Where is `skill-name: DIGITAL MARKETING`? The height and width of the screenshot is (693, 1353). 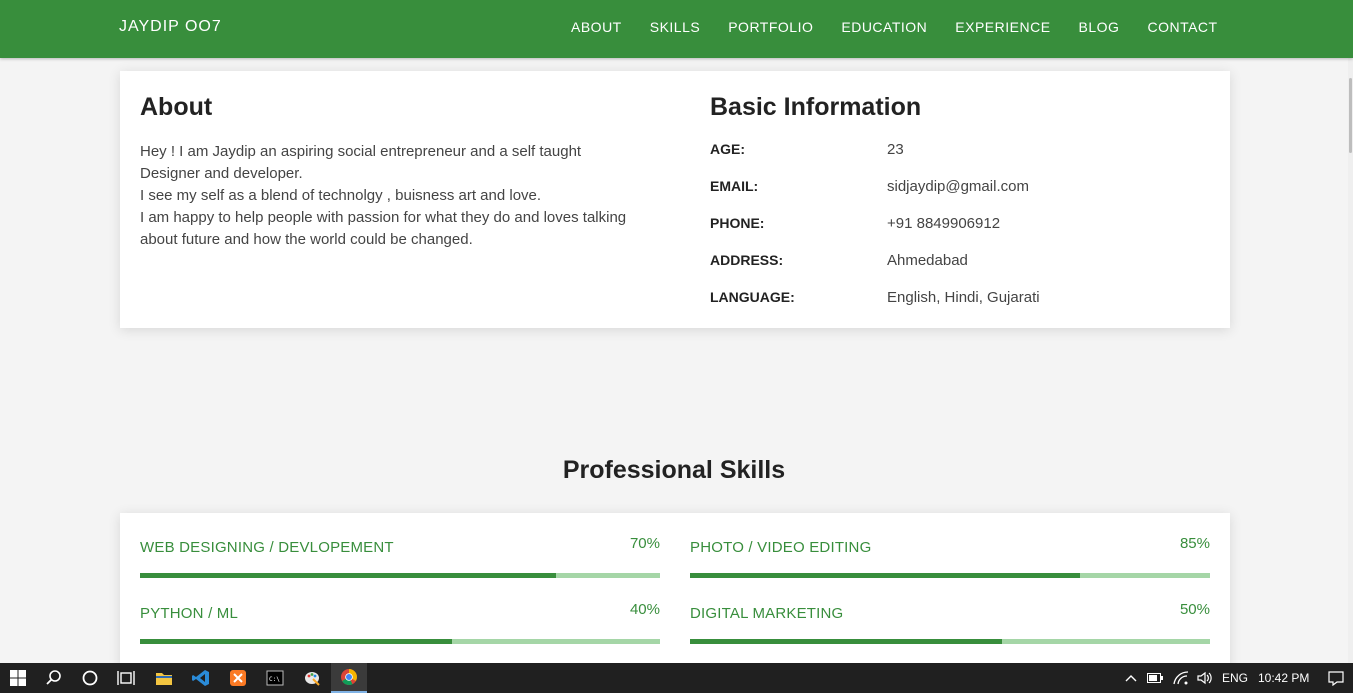 skill-name: DIGITAL MARKETING is located at coordinates (767, 613).